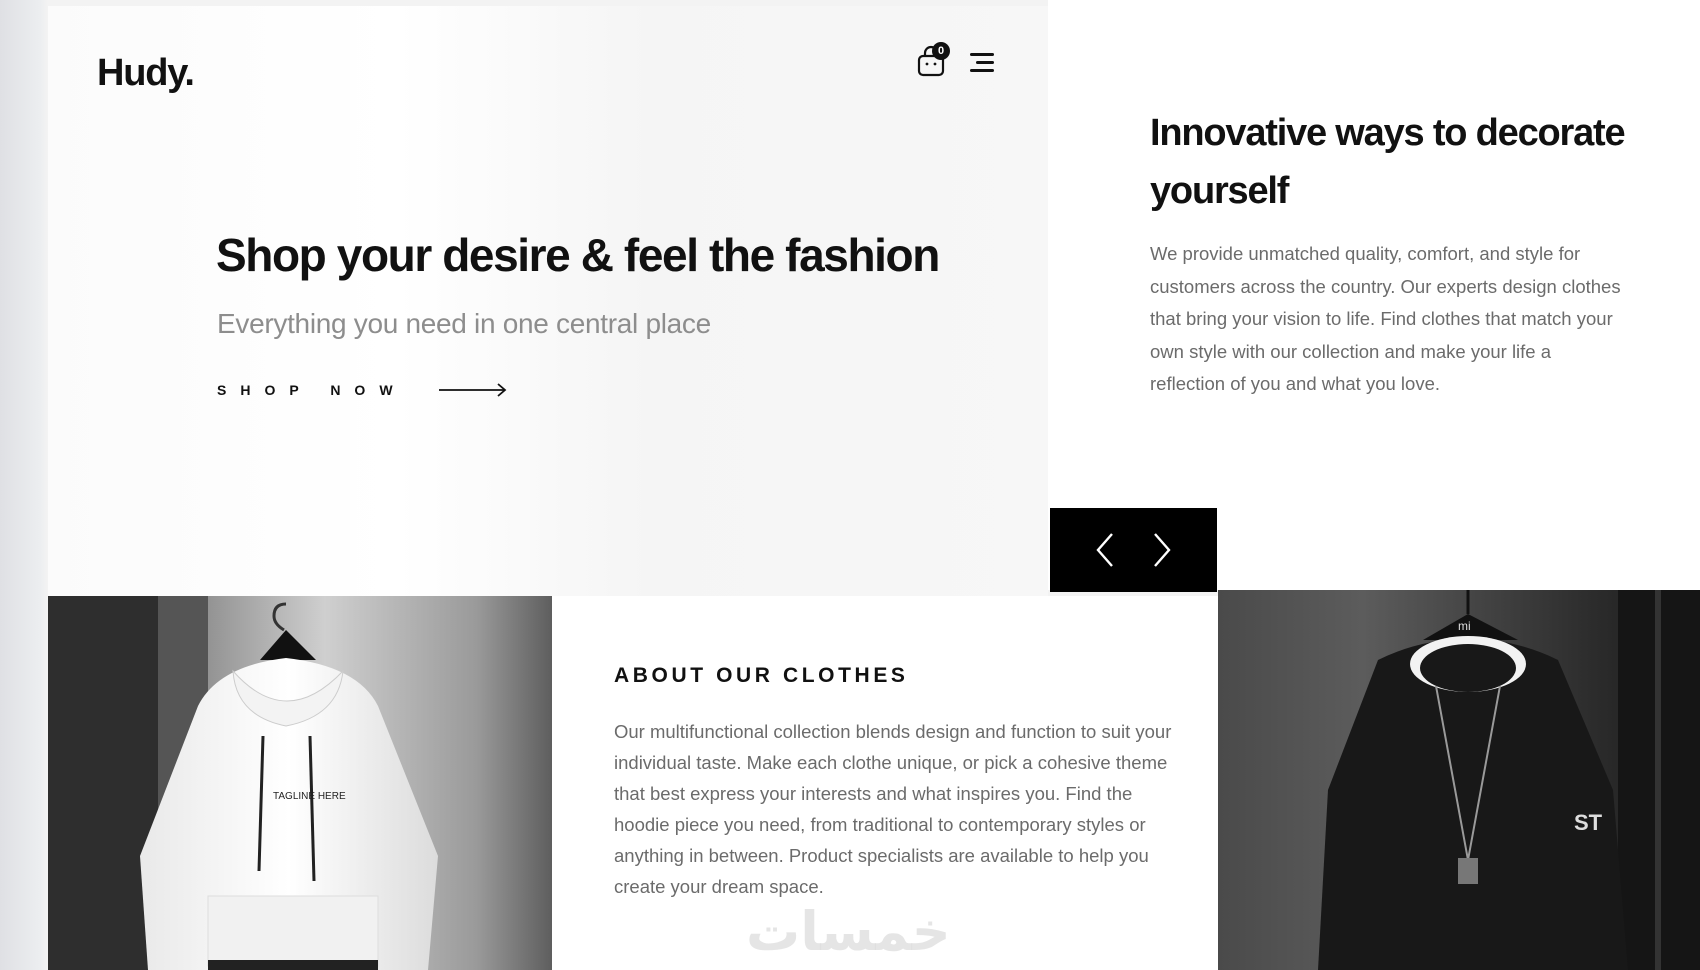 The width and height of the screenshot is (1700, 970). I want to click on slider-next-button, so click(1162, 550).